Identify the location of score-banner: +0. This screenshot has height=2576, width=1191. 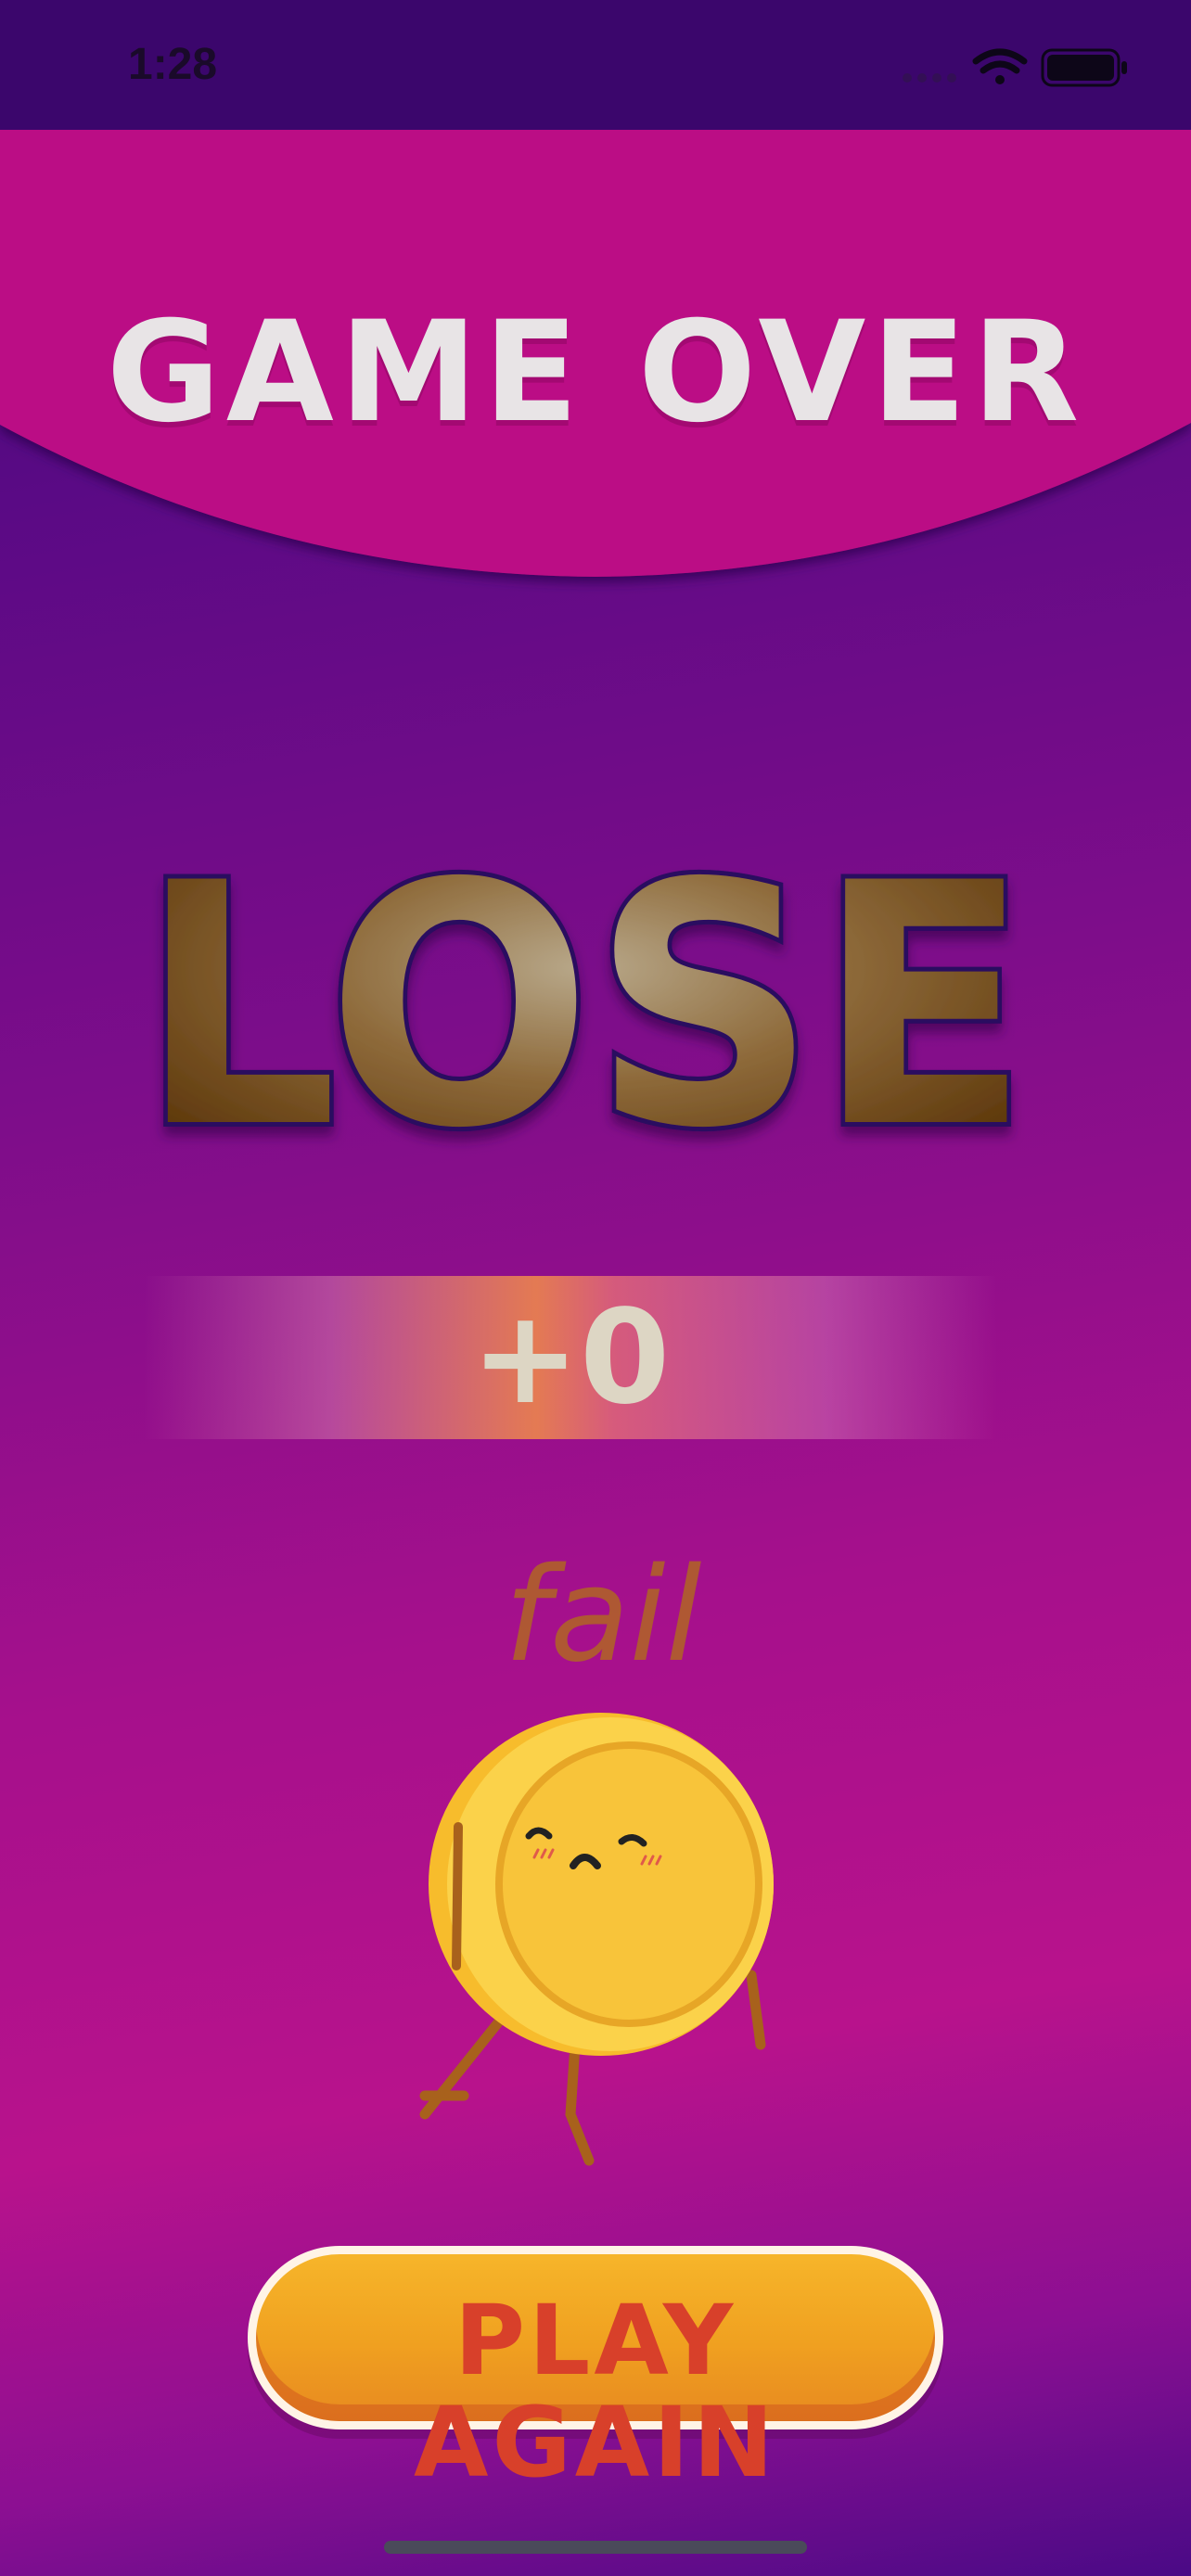
(571, 1357).